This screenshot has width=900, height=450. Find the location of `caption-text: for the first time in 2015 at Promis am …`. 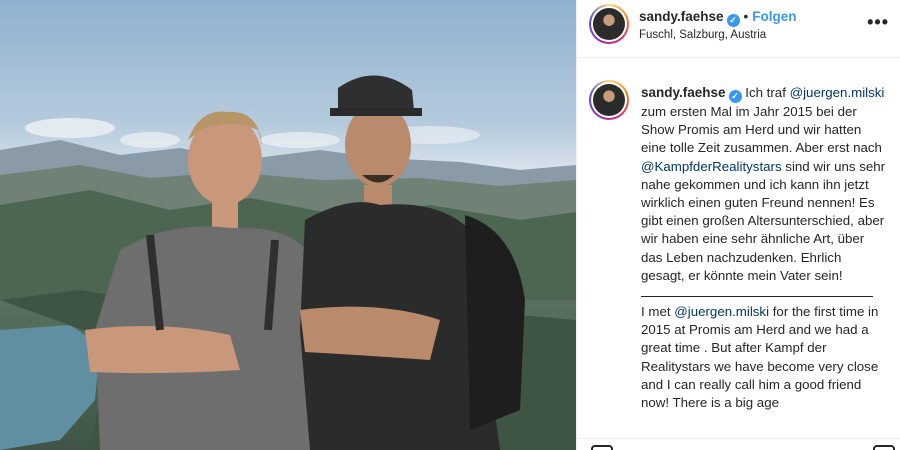

caption-text: for the first time in 2015 at Promis am … is located at coordinates (760, 357).